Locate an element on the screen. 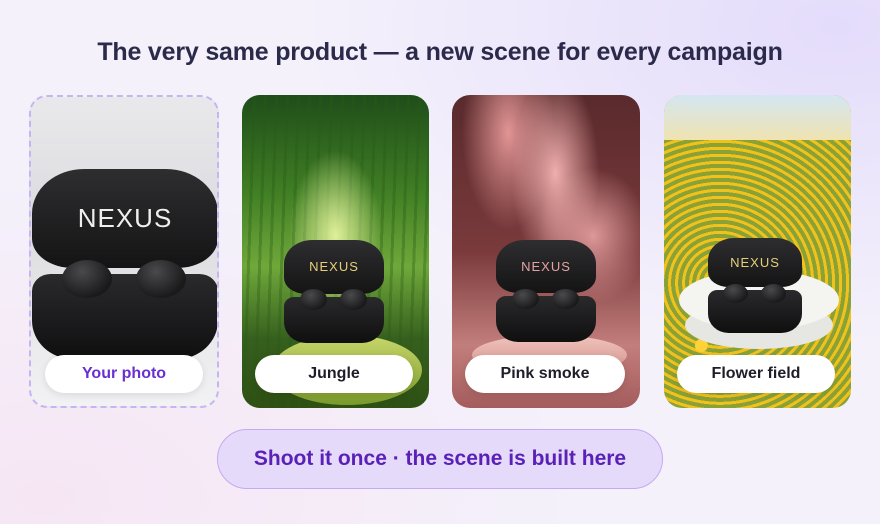 The image size is (880, 524). card-label-your-photo: Your photo is located at coordinates (124, 374).